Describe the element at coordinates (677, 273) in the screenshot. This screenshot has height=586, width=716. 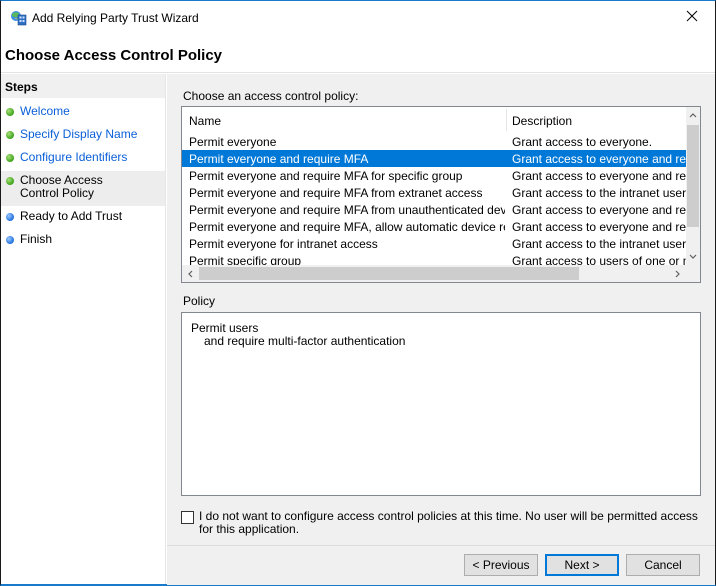
I see `scroll-right-icon` at that location.